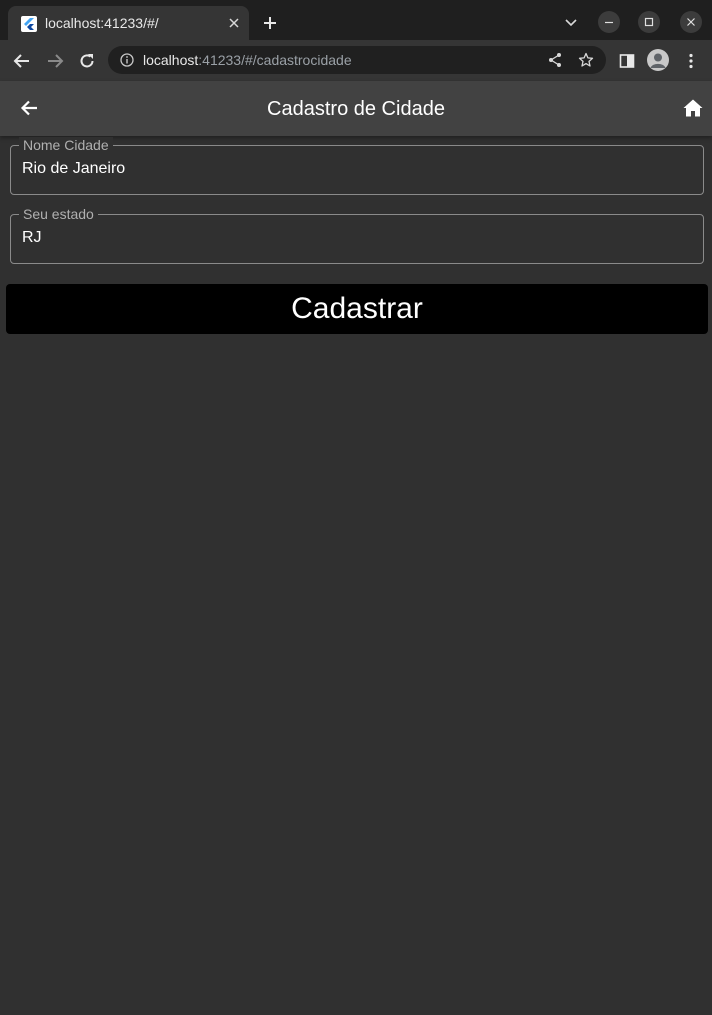 This screenshot has width=712, height=1015. Describe the element at coordinates (127, 60) in the screenshot. I see `site-info-icon` at that location.